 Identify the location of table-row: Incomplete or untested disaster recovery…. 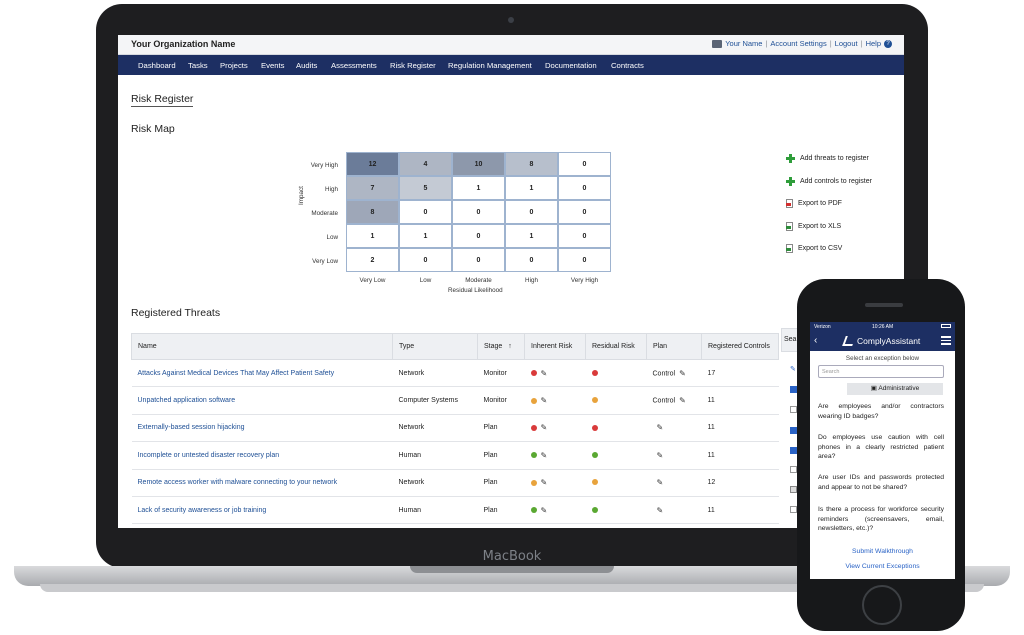
(455, 455).